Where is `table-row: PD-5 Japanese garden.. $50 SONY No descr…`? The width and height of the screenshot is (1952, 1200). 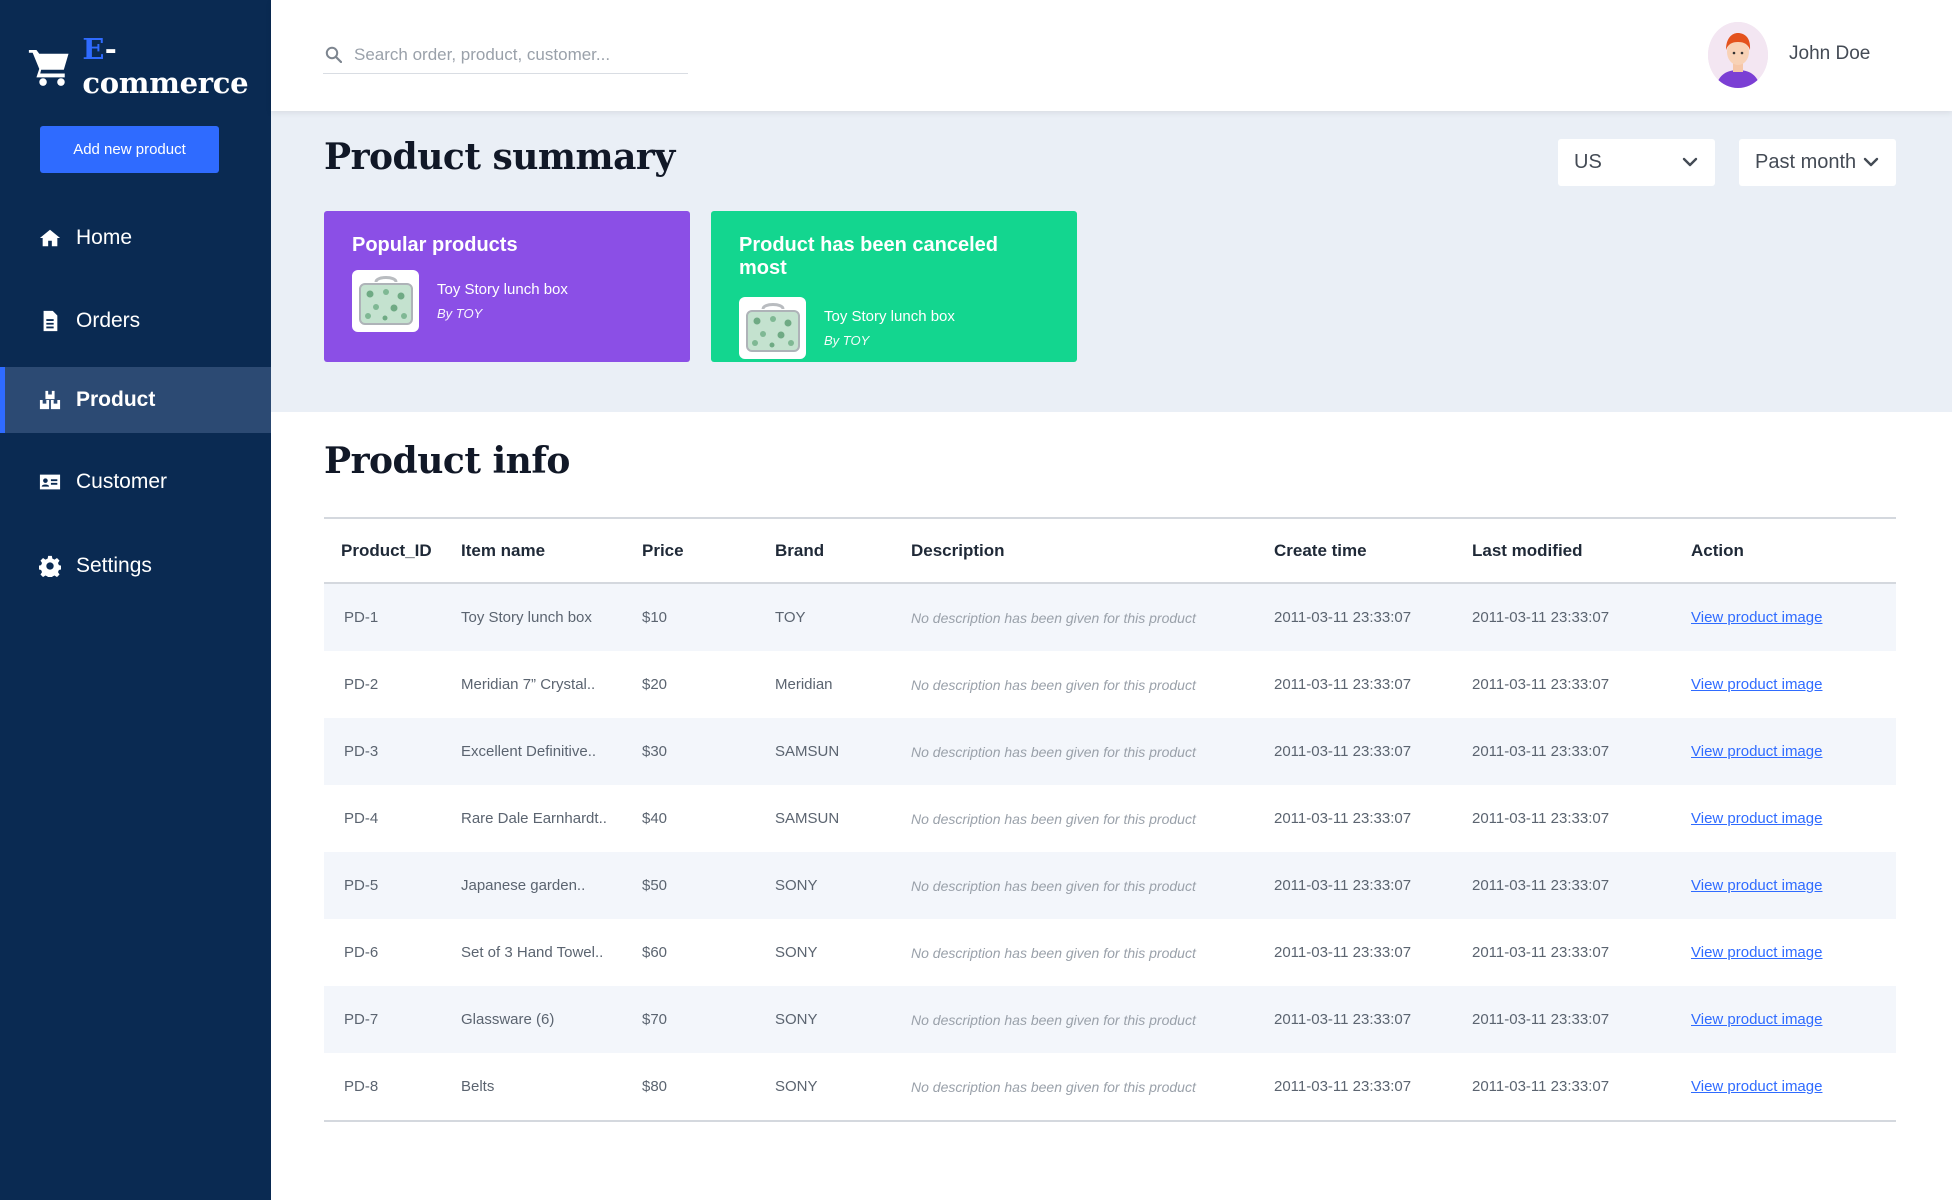 table-row: PD-5 Japanese garden.. $50 SONY No descr… is located at coordinates (1110, 885).